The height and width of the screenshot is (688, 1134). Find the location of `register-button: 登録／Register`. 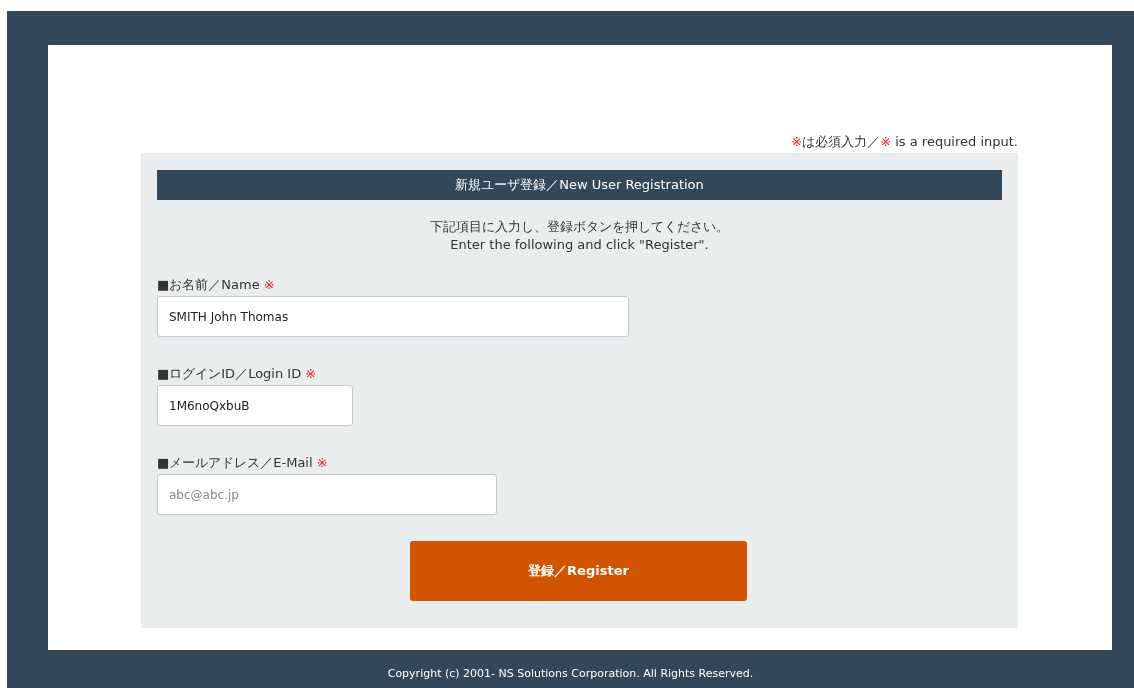

register-button: 登録／Register is located at coordinates (578, 571).